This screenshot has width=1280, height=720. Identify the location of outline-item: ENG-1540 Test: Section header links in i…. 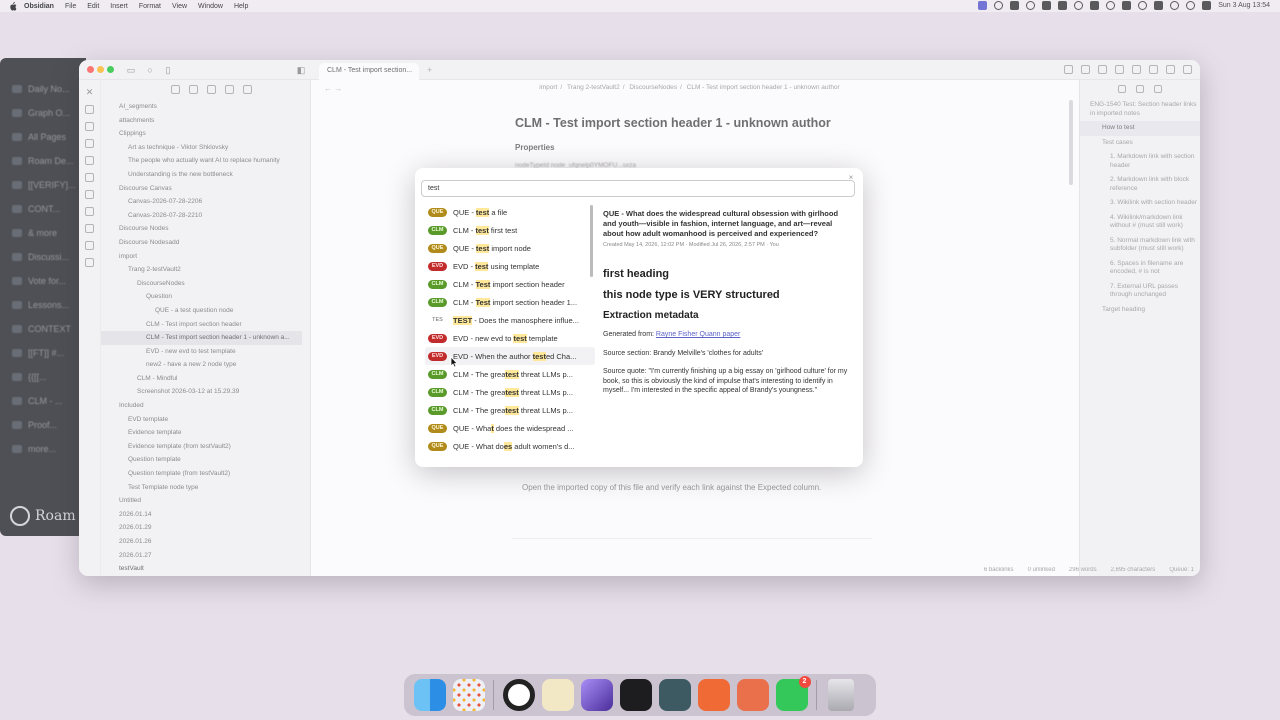
(1140, 109).